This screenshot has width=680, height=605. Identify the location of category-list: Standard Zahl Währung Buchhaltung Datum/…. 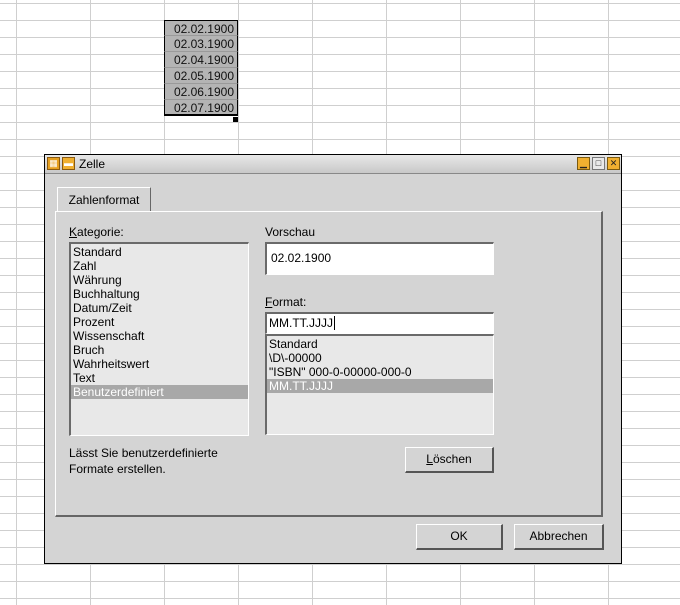
(159, 339).